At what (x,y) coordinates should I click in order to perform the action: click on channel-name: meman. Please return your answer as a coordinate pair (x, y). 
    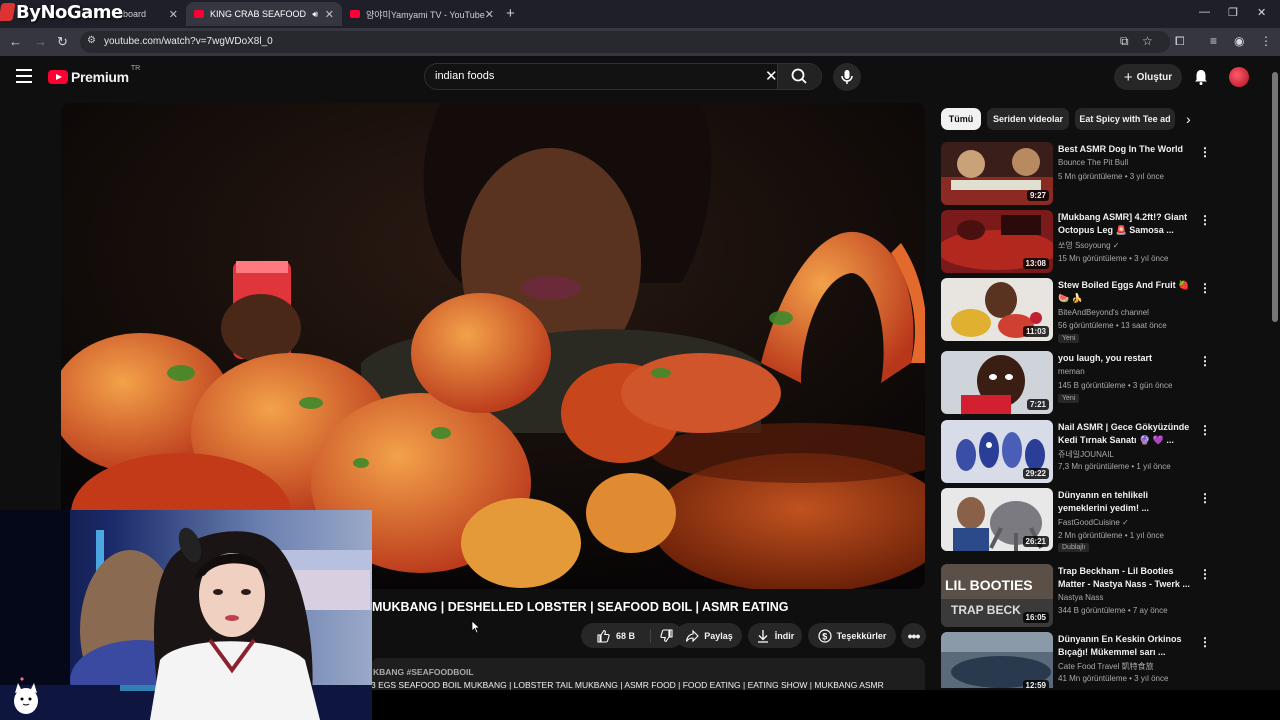
    Looking at the image, I should click on (1071, 371).